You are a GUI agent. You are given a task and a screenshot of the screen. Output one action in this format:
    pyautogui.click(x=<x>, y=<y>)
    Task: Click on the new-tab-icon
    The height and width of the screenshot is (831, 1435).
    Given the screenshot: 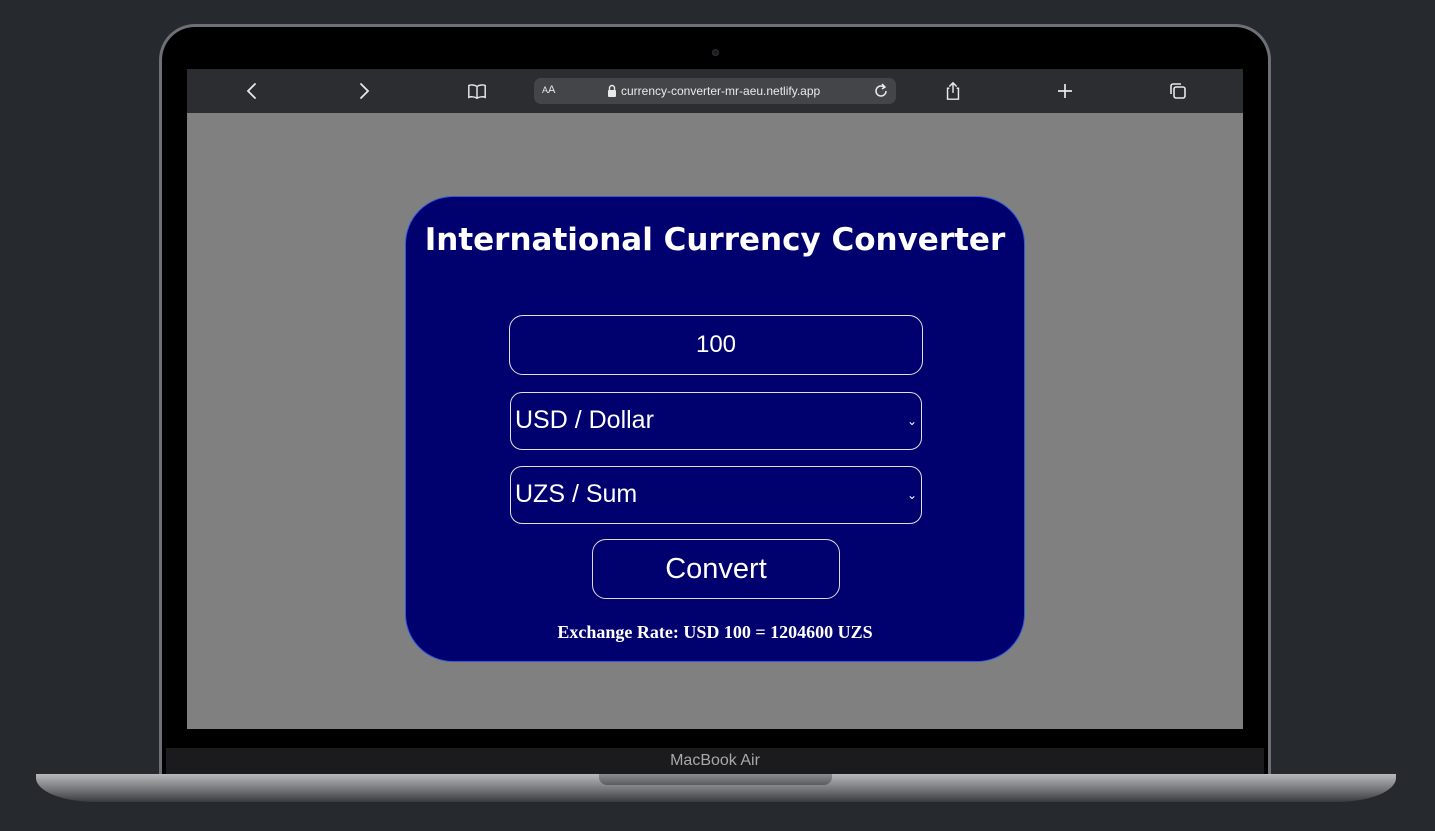 What is the action you would take?
    pyautogui.click(x=1065, y=91)
    